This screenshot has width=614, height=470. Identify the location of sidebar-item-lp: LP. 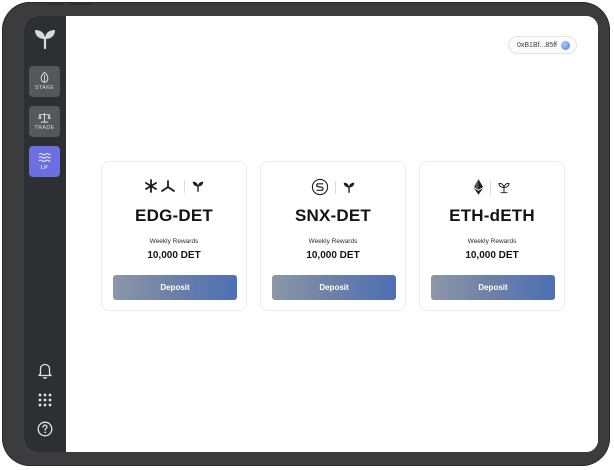
(44, 161).